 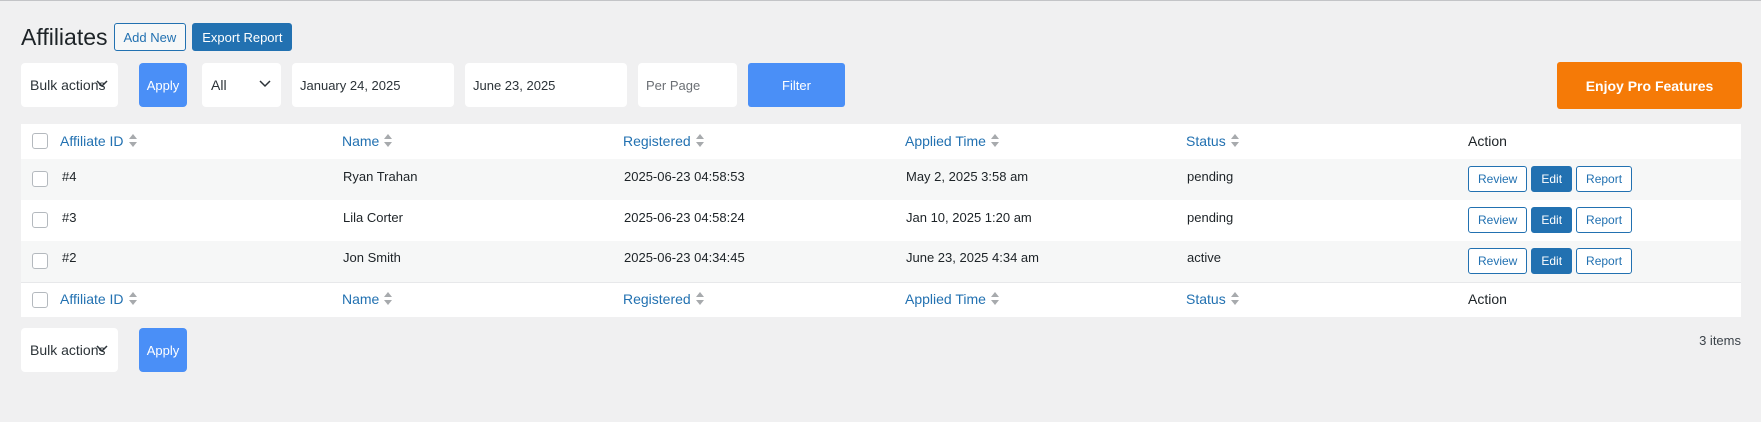 I want to click on affiliate-id: #3, so click(x=69, y=217).